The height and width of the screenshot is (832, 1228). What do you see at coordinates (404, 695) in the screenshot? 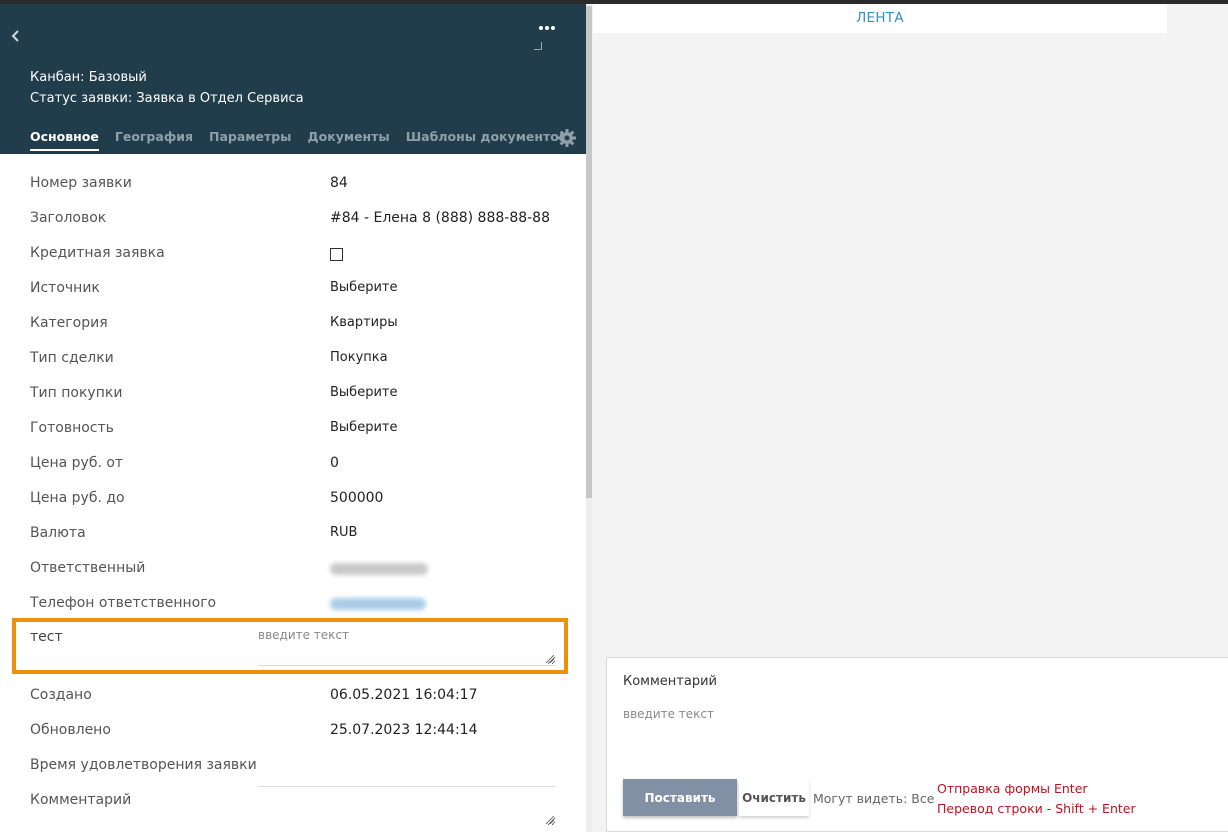
I see `created-value: 06.05.2021 16:04:17` at bounding box center [404, 695].